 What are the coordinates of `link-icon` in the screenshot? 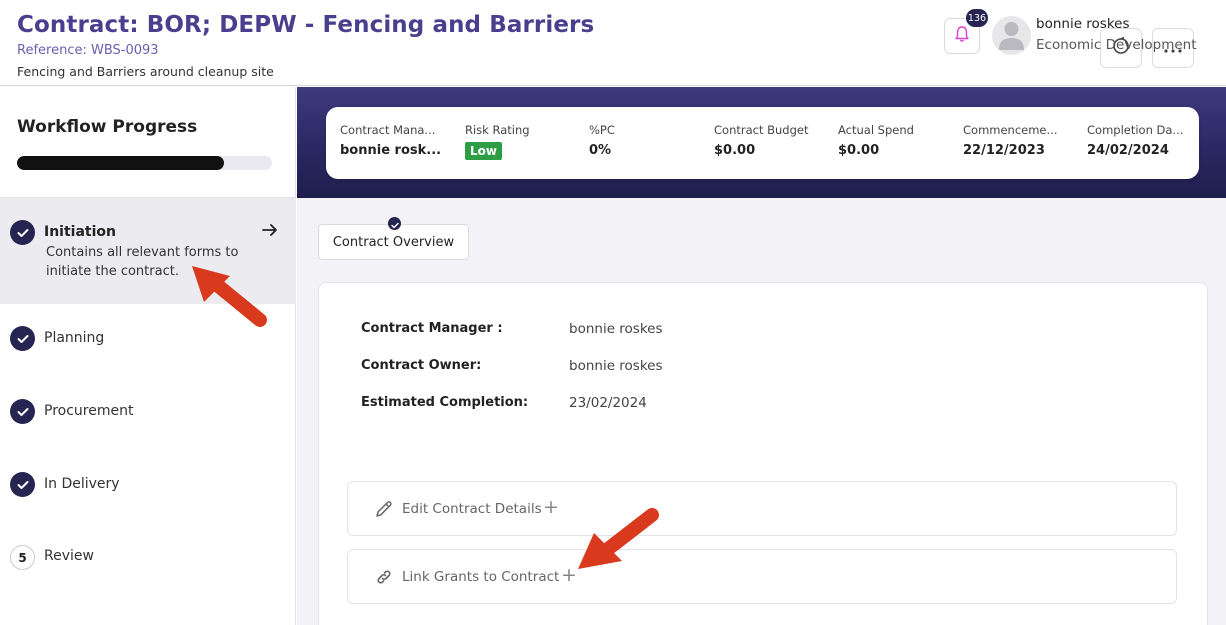 It's located at (384, 579).